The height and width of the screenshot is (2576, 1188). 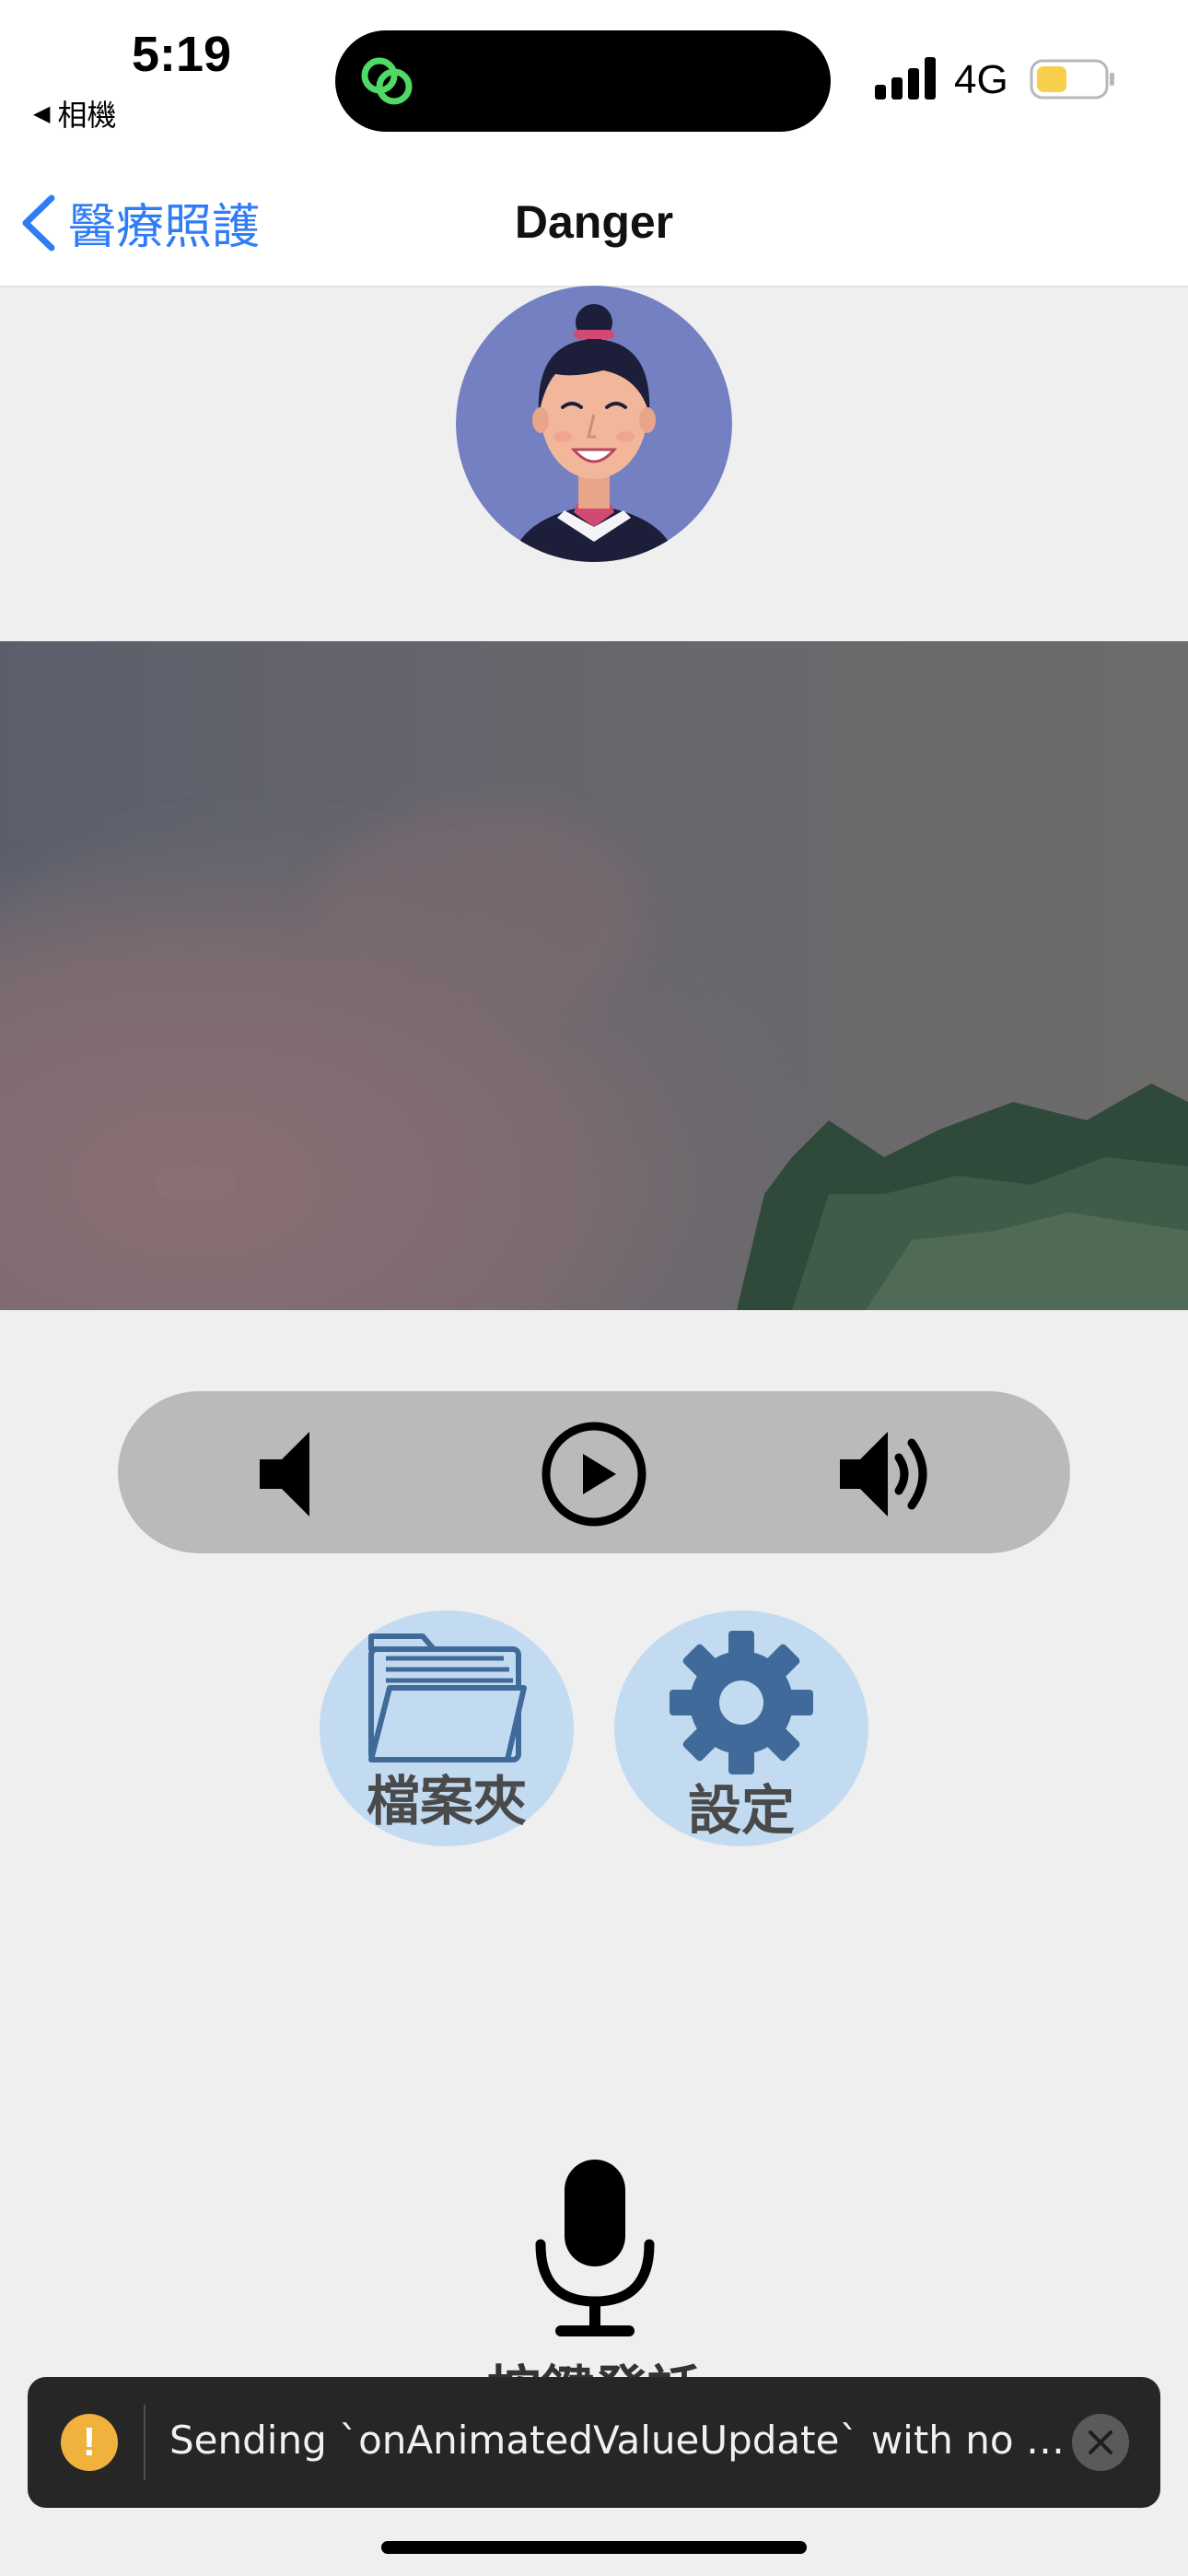 I want to click on play-icon, so click(x=594, y=1474).